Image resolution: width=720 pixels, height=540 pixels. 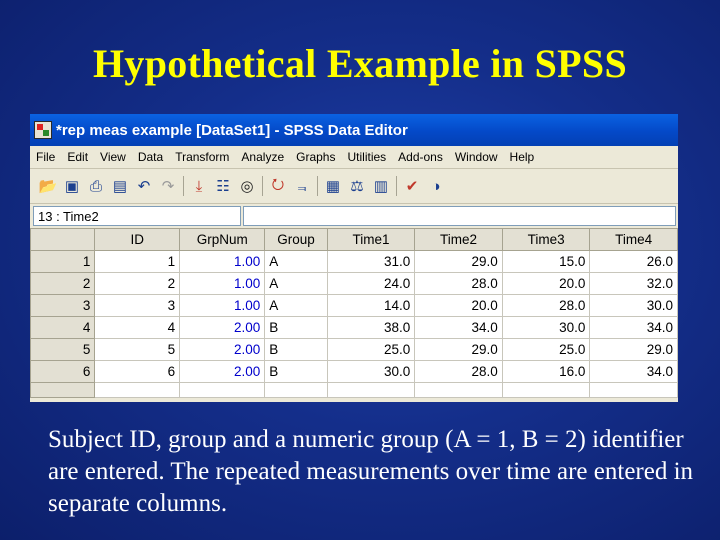 I want to click on cell-time3: 20.0, so click(x=546, y=283).